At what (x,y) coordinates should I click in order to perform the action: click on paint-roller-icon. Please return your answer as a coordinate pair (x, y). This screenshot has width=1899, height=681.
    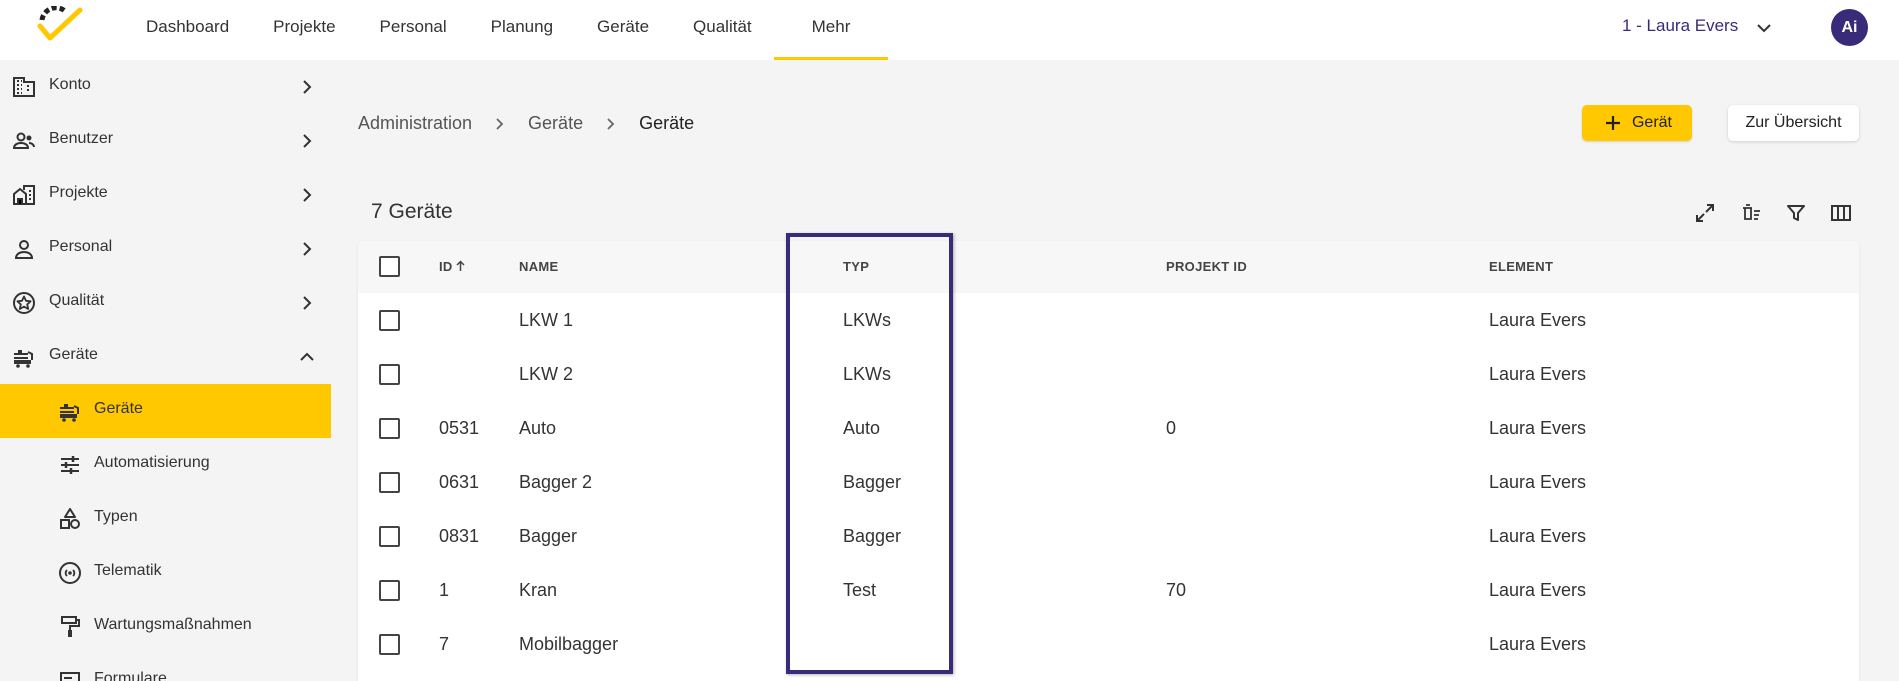
    Looking at the image, I should click on (70, 626).